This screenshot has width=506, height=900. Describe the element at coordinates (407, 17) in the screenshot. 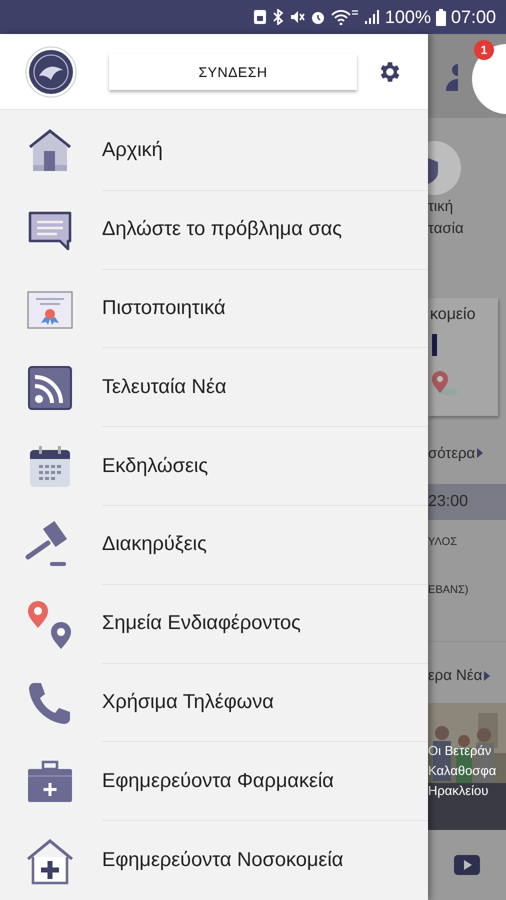

I see `battery-percent: 100%` at that location.